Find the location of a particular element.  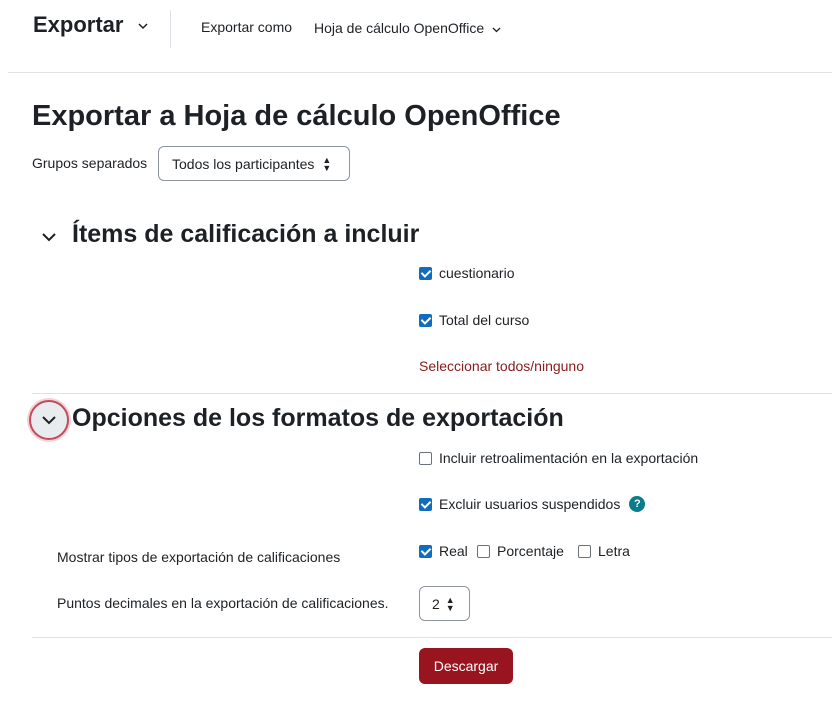

decimal-points-select: 2 ▲ ▼ is located at coordinates (444, 603).